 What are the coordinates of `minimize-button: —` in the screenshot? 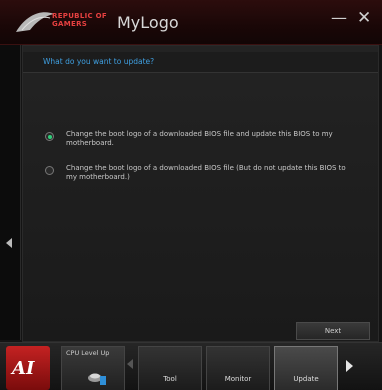 It's located at (339, 18).